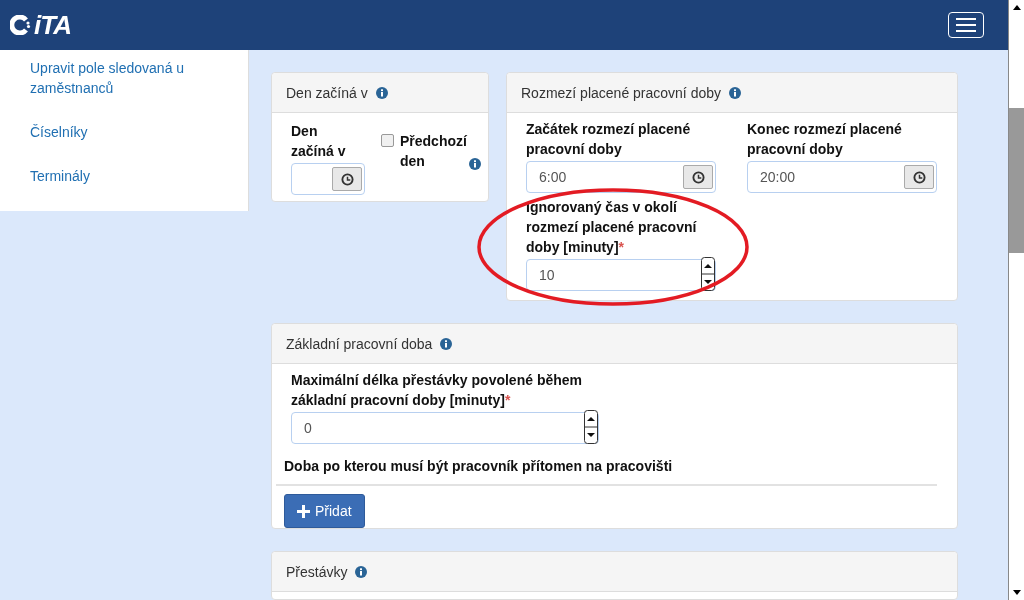 This screenshot has height=600, width=1024. Describe the element at coordinates (445, 428) in the screenshot. I see `number-field: 0` at that location.